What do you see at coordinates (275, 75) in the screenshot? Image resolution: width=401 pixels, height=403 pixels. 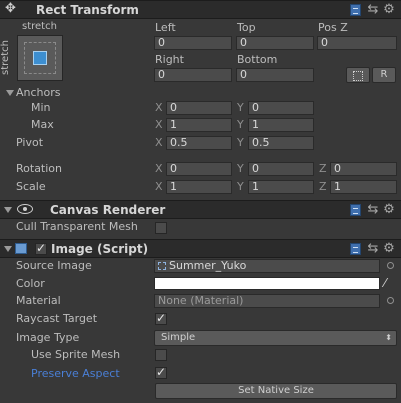 I see `bottom-field: 0` at bounding box center [275, 75].